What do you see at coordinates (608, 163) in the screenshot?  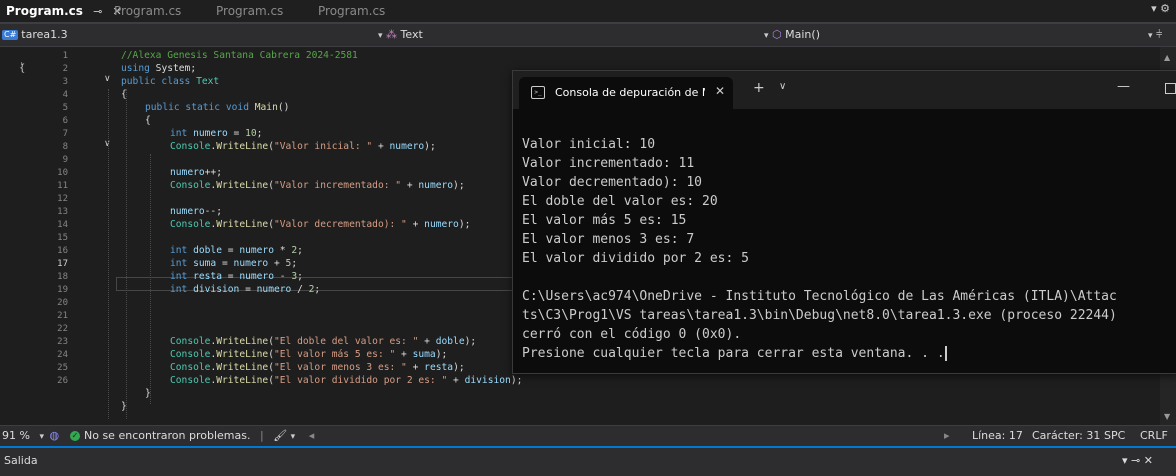 I see `console-line: Valor incrementado: 11` at bounding box center [608, 163].